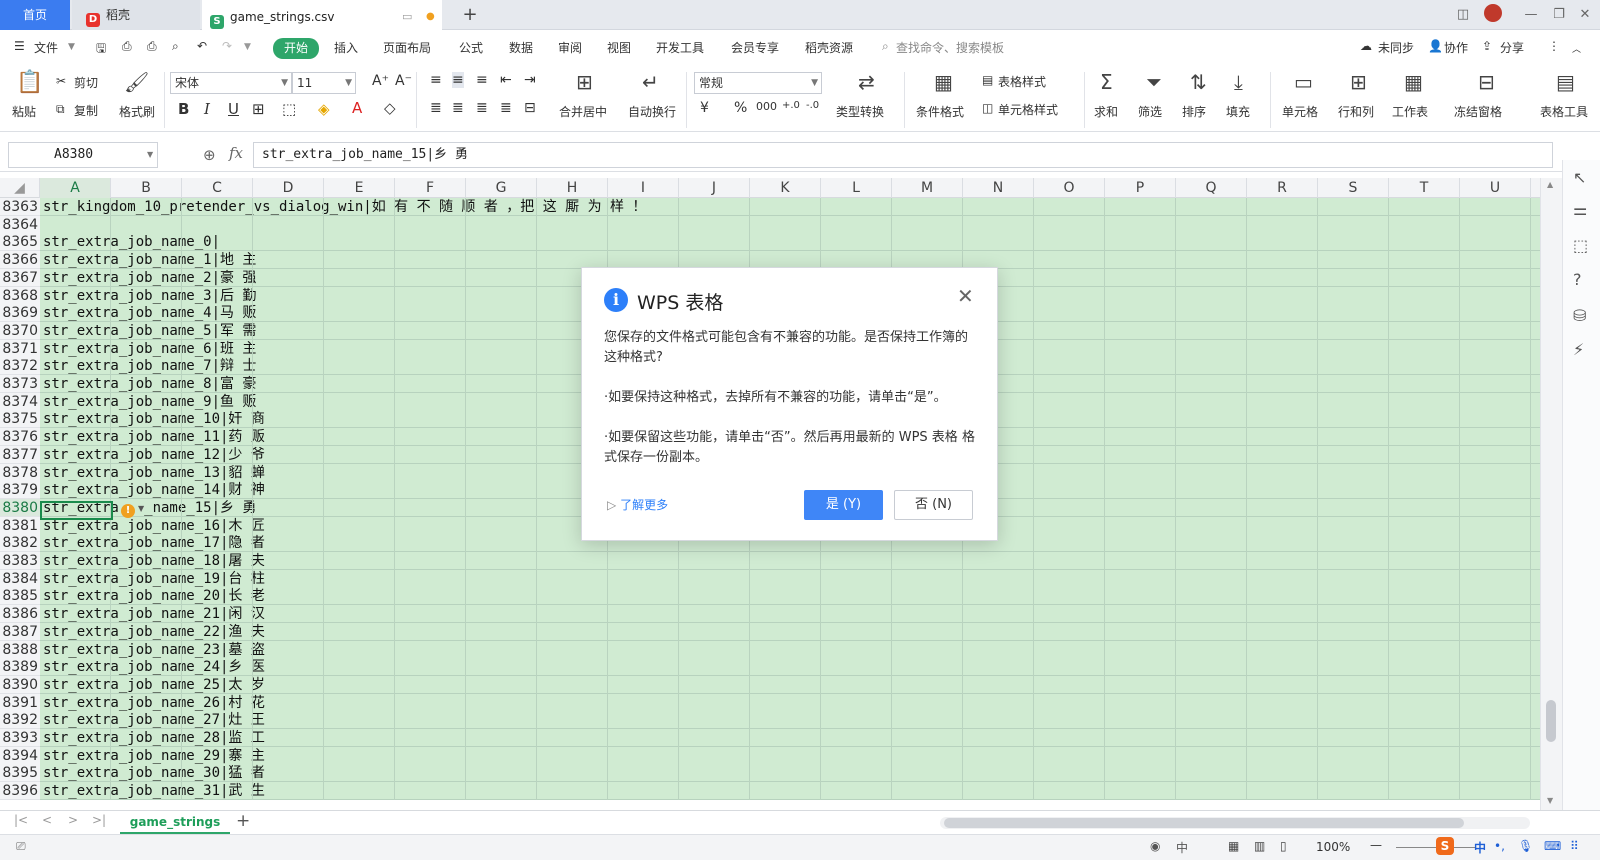 Image resolution: width=1600 pixels, height=860 pixels. Describe the element at coordinates (73, 820) in the screenshot. I see `next-sheet-icon: >` at that location.